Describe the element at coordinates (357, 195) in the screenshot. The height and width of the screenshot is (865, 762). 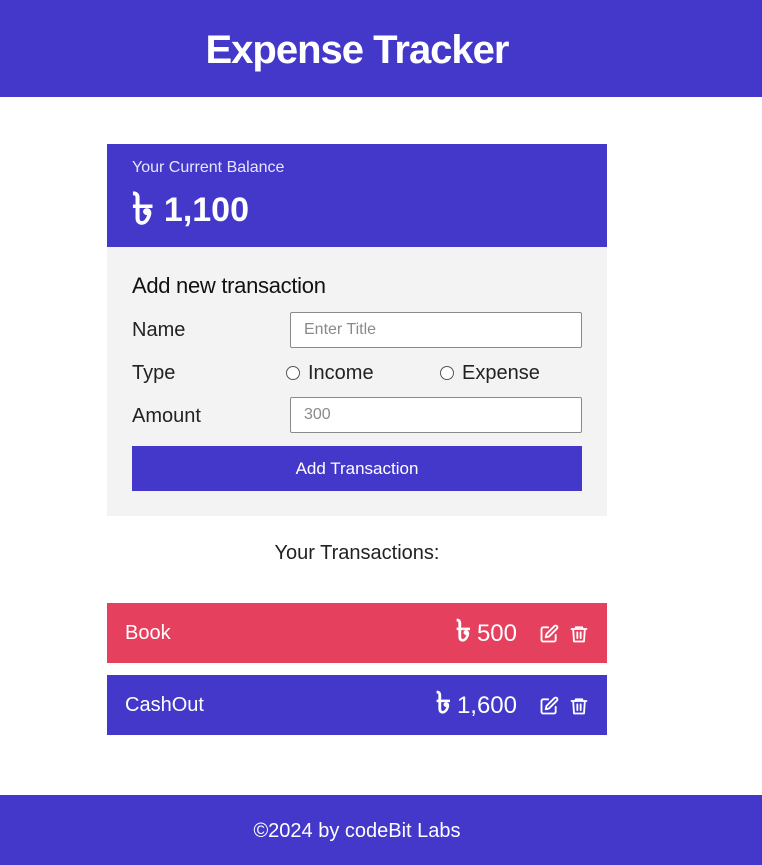
I see `balance-card: Your Current Balance ৳ 1,100` at that location.